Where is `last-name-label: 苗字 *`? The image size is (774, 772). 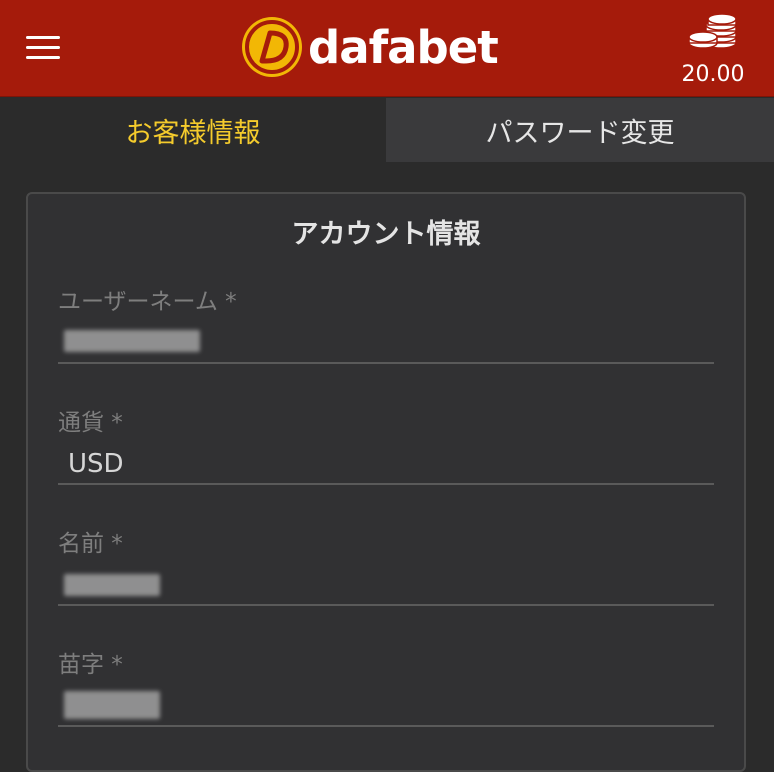 last-name-label: 苗字 * is located at coordinates (90, 665).